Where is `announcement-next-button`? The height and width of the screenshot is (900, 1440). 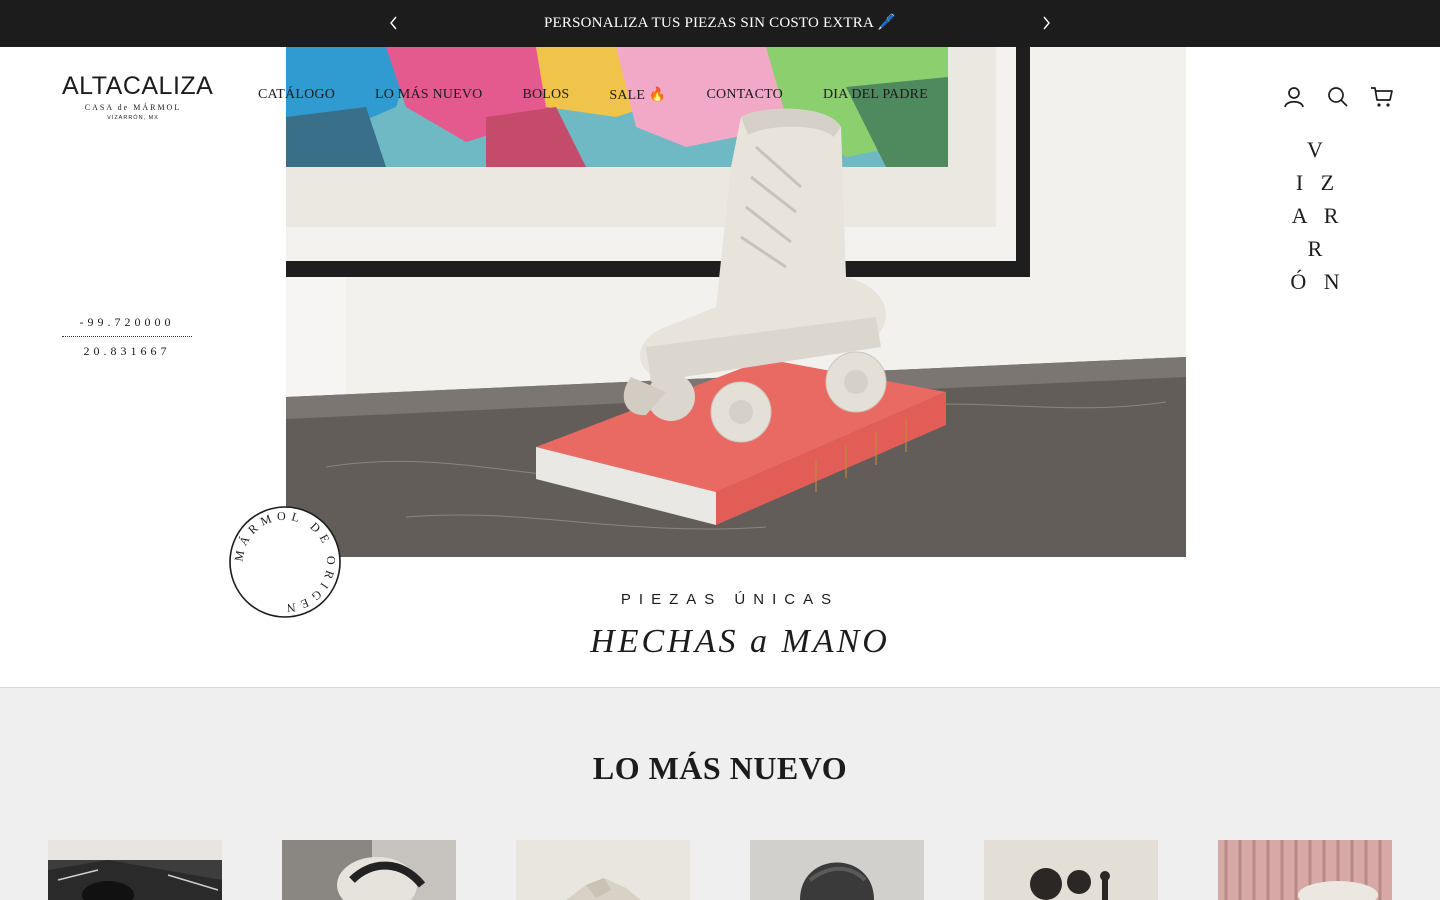 announcement-next-button is located at coordinates (1046, 23).